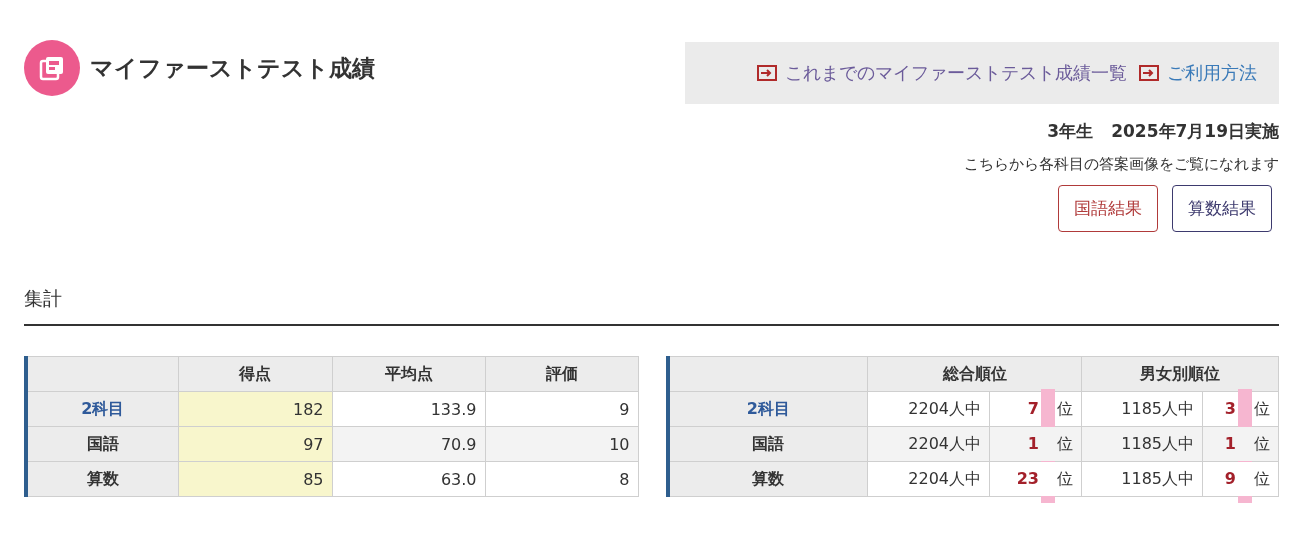  I want to click on nav-link: これまでのマイファーストテスト成績一覧, so click(942, 73).